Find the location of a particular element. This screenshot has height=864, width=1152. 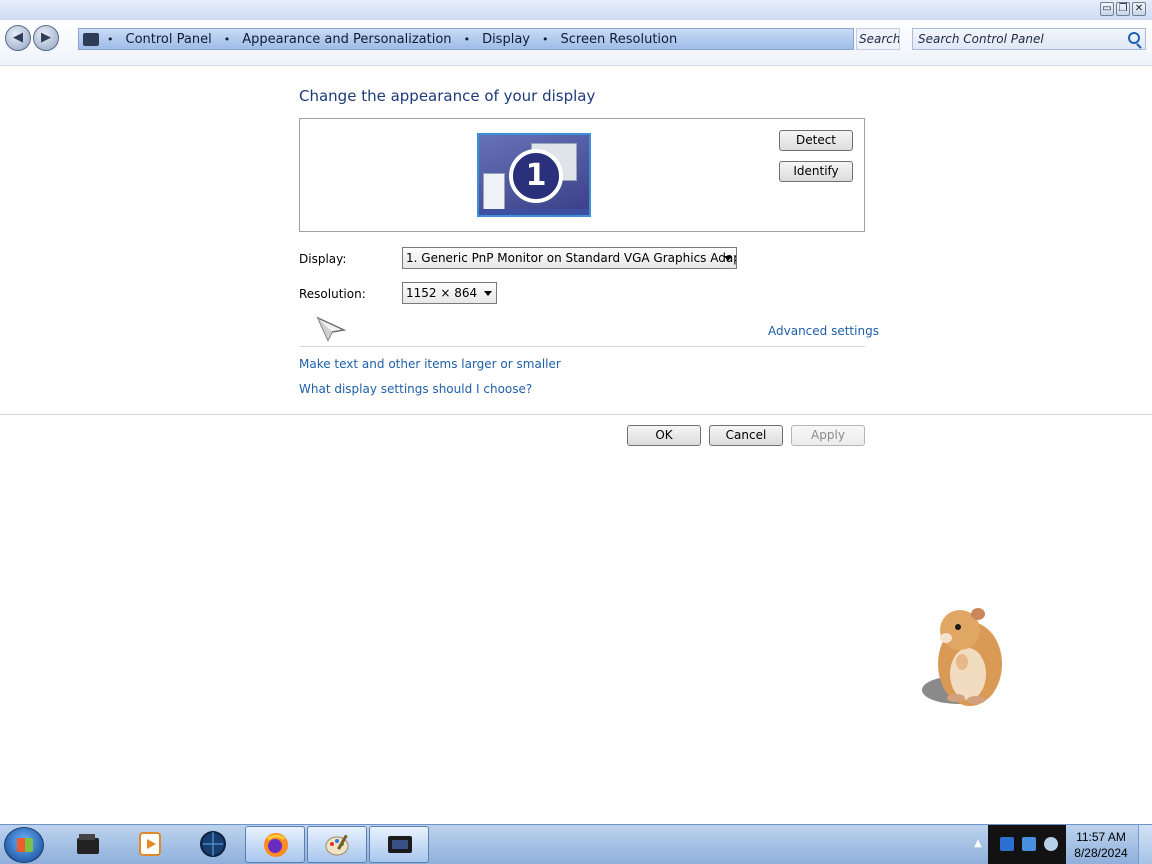

search-placeholder: Search Control Panel is located at coordinates (981, 39).